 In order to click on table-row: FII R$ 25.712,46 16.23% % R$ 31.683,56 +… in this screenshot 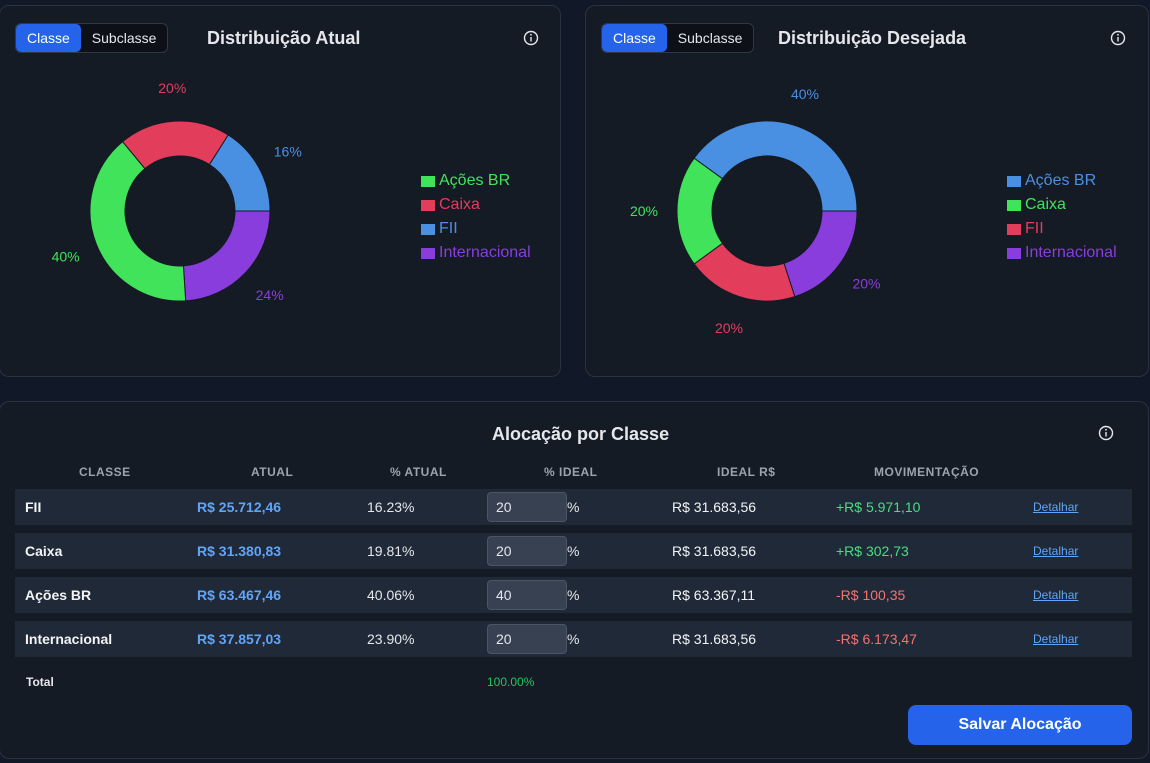, I will do `click(573, 507)`.